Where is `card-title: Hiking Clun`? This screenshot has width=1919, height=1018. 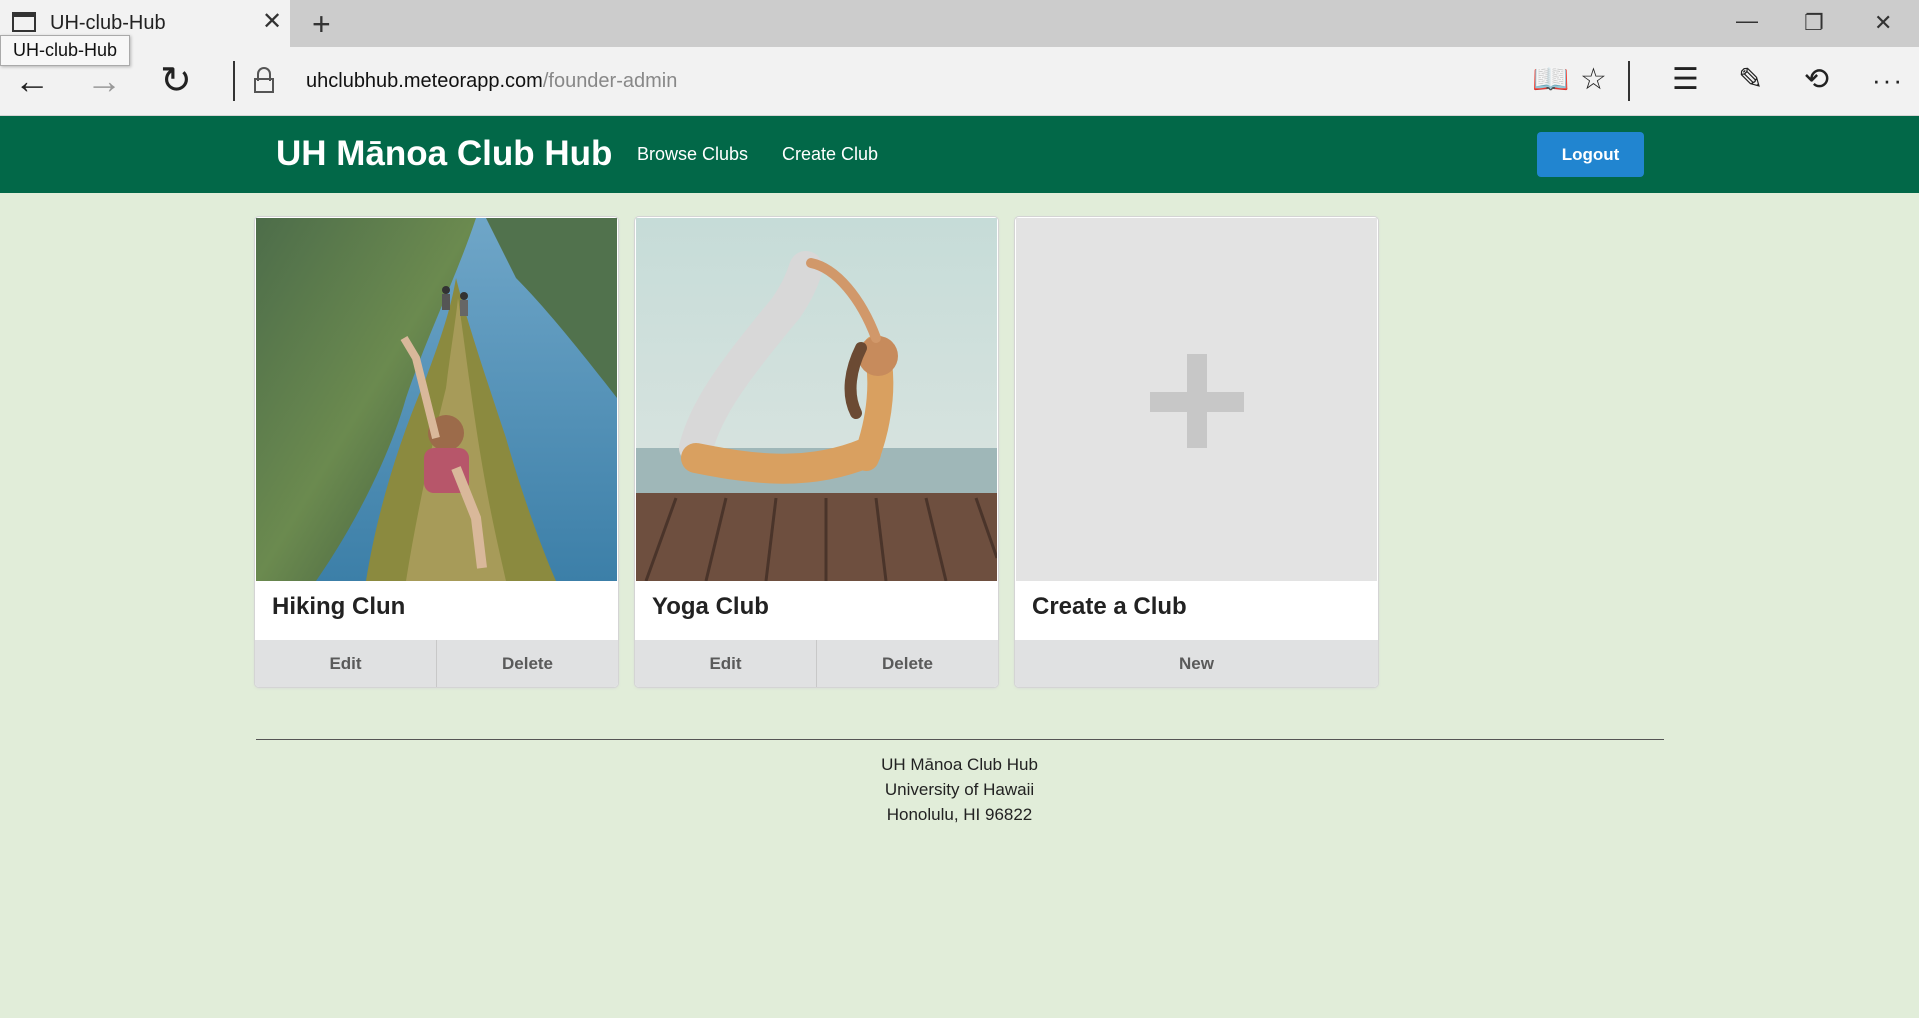 card-title: Hiking Clun is located at coordinates (339, 606).